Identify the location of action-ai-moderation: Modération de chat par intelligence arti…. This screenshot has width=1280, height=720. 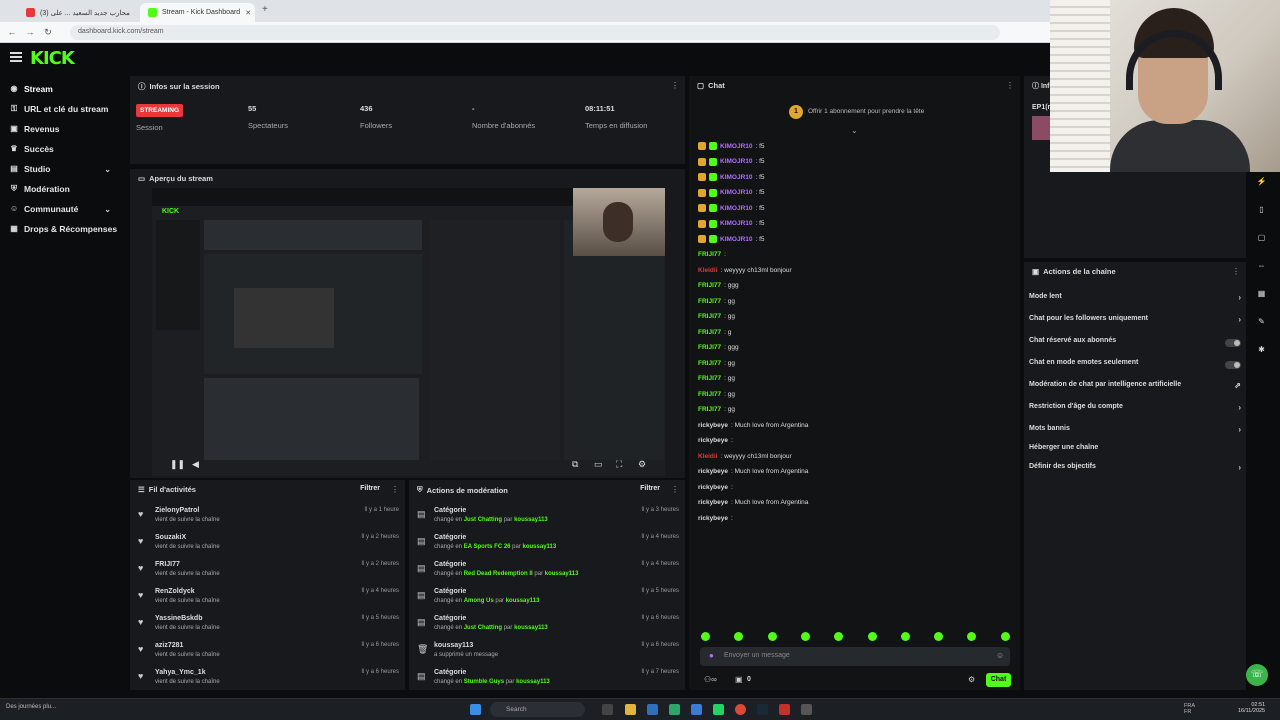
(1135, 388).